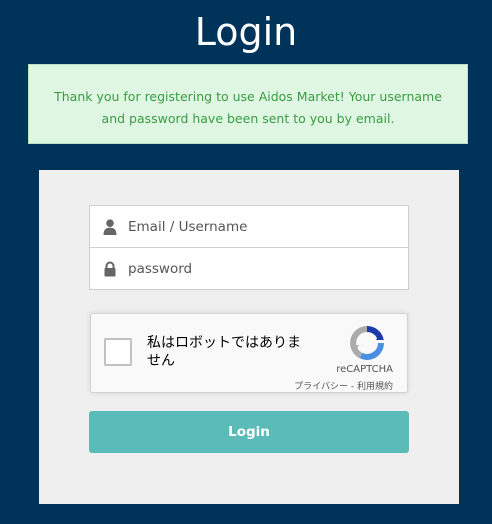 Image resolution: width=492 pixels, height=524 pixels. I want to click on recaptcha-logo-icon, so click(367, 342).